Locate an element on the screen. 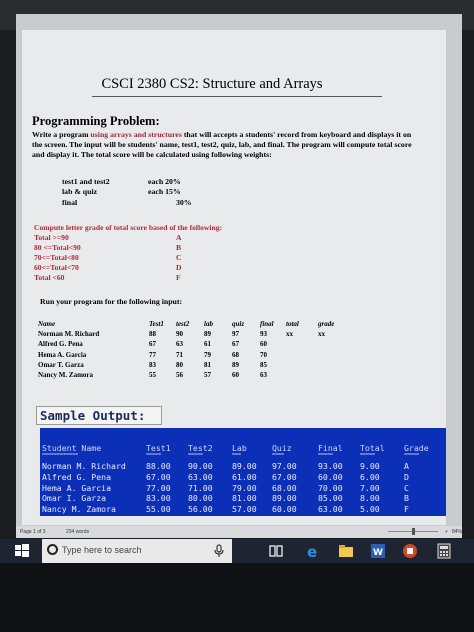 Image resolution: width=474 pixels, height=632 pixels. output-cell: 61.00 is located at coordinates (244, 476).